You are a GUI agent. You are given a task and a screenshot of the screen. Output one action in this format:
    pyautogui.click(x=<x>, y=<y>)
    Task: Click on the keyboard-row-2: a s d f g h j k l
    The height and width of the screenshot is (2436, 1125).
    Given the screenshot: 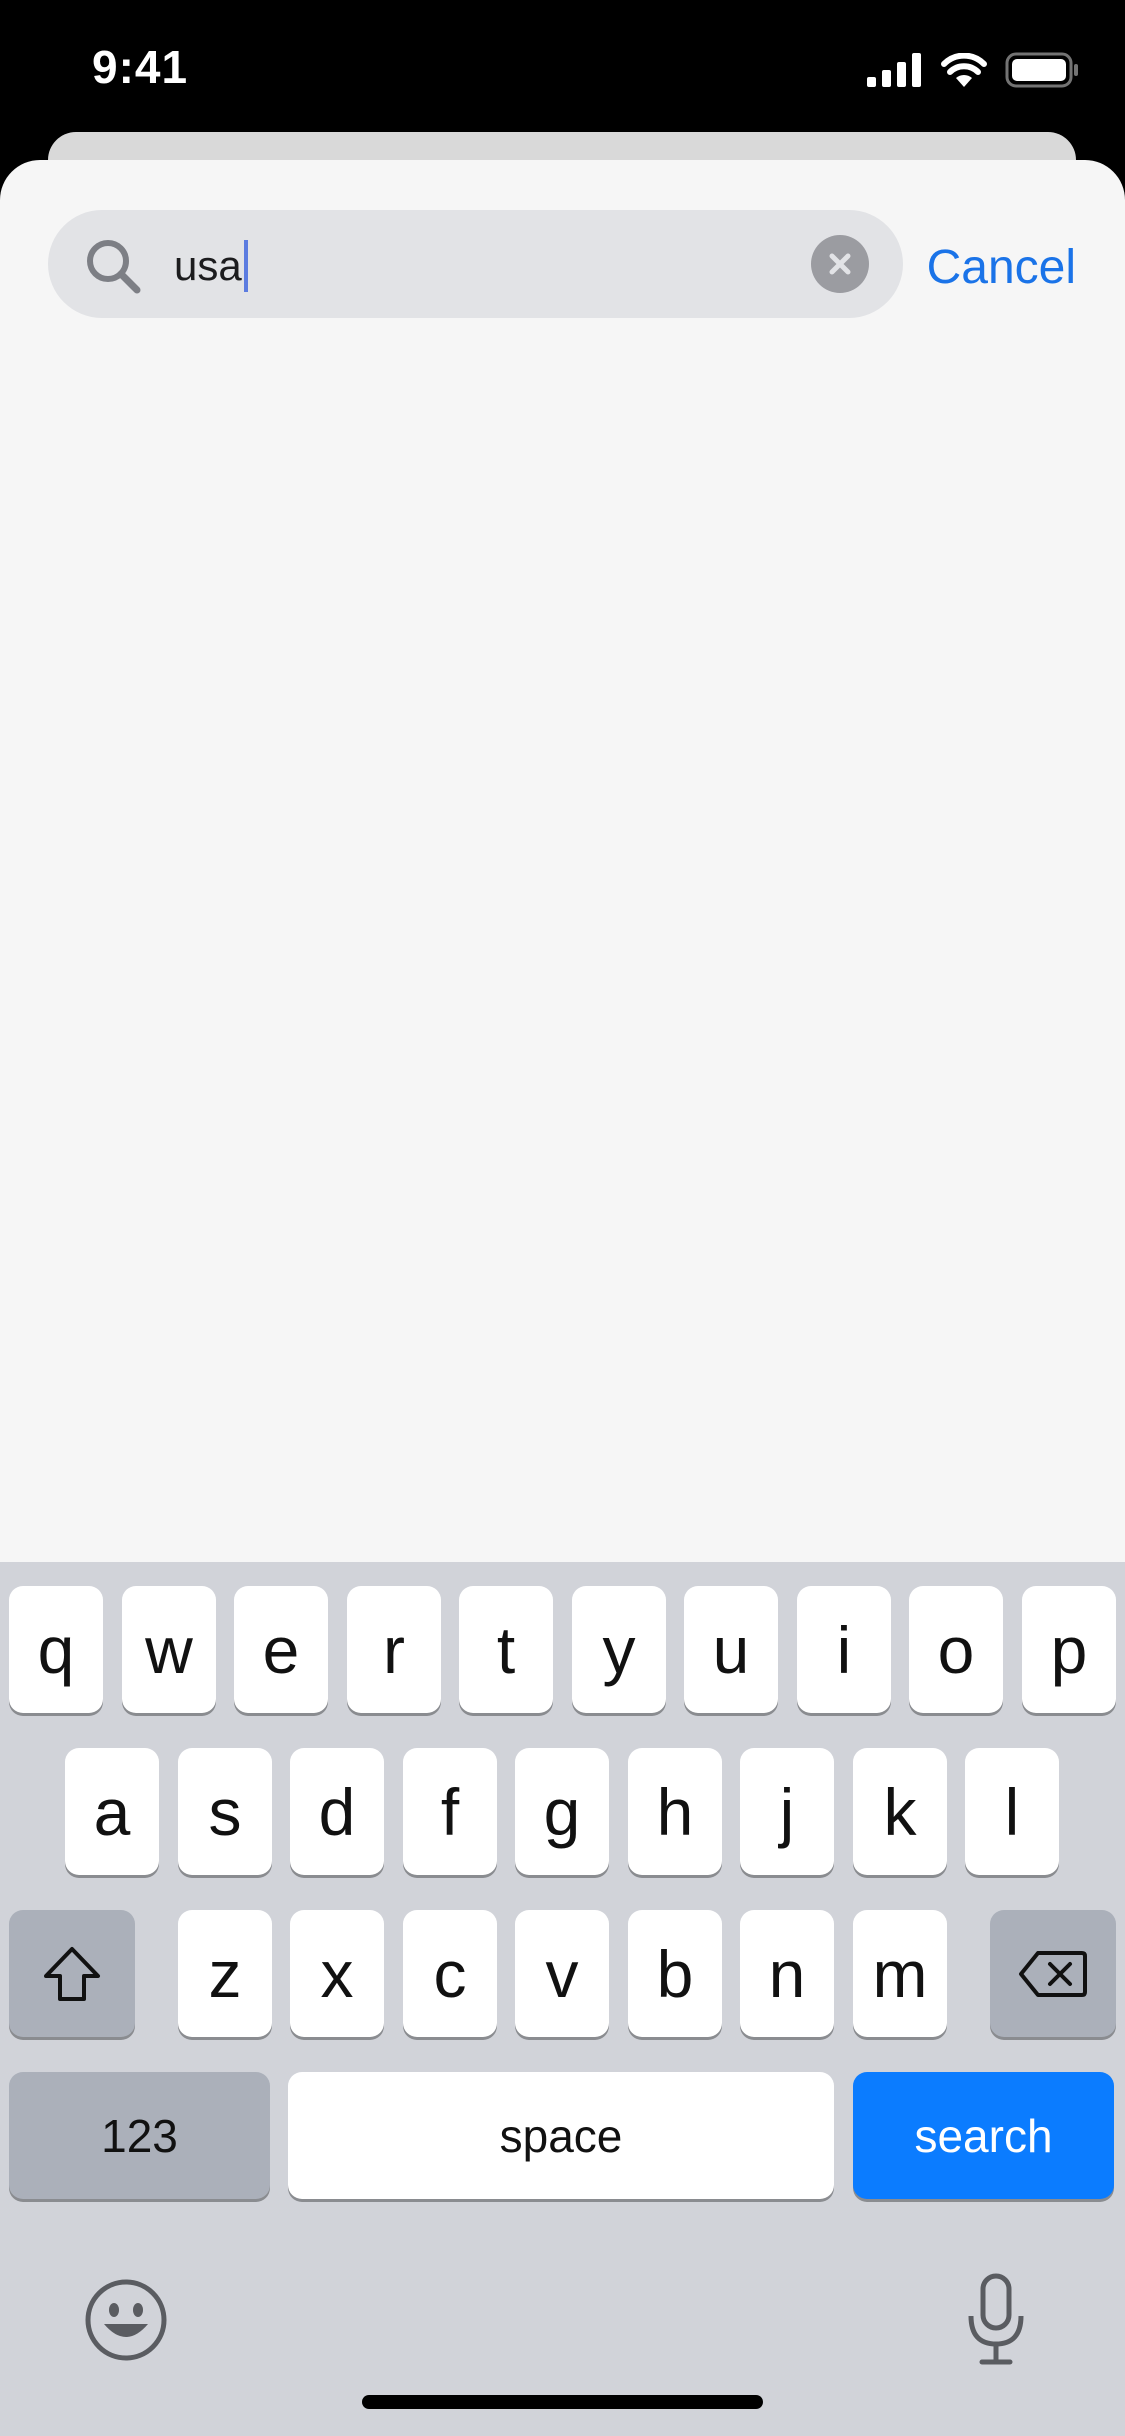 What is the action you would take?
    pyautogui.click(x=562, y=1811)
    